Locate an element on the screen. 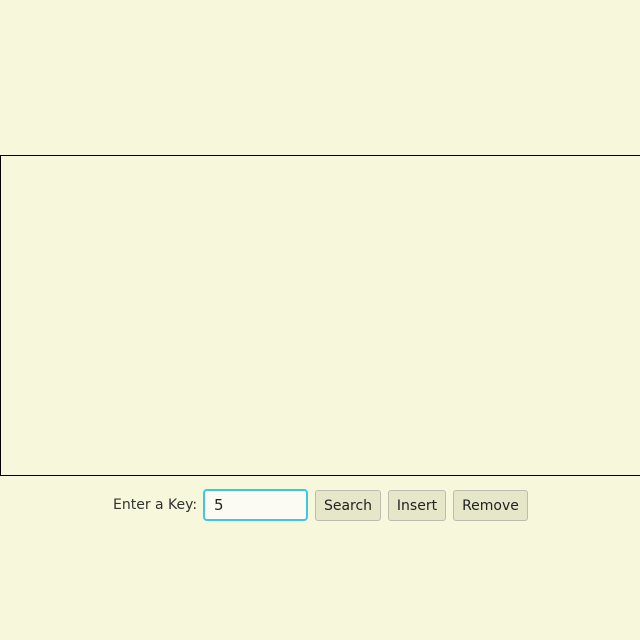 Image resolution: width=640 pixels, height=640 pixels. insert-button: Insert is located at coordinates (417, 505).